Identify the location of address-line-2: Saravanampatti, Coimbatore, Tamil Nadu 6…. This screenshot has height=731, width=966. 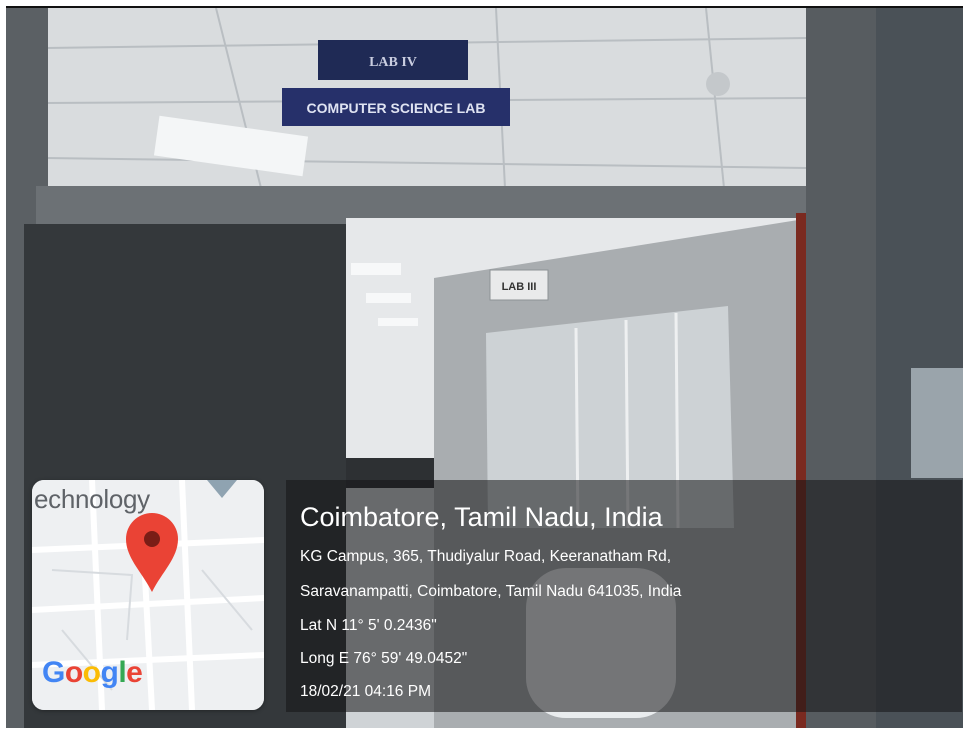
(491, 591).